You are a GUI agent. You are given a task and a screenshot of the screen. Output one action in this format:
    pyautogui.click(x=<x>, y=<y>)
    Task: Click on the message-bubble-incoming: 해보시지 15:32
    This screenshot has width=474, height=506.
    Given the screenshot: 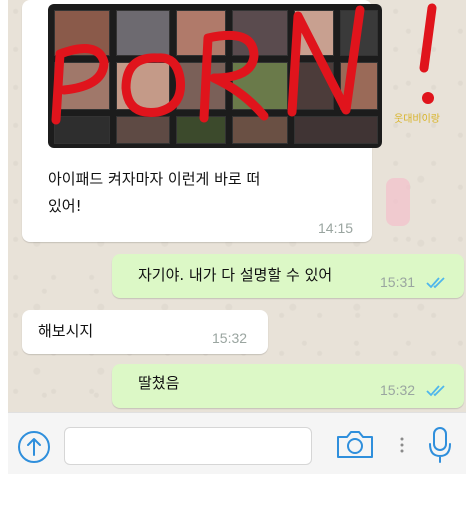 What is the action you would take?
    pyautogui.click(x=145, y=332)
    